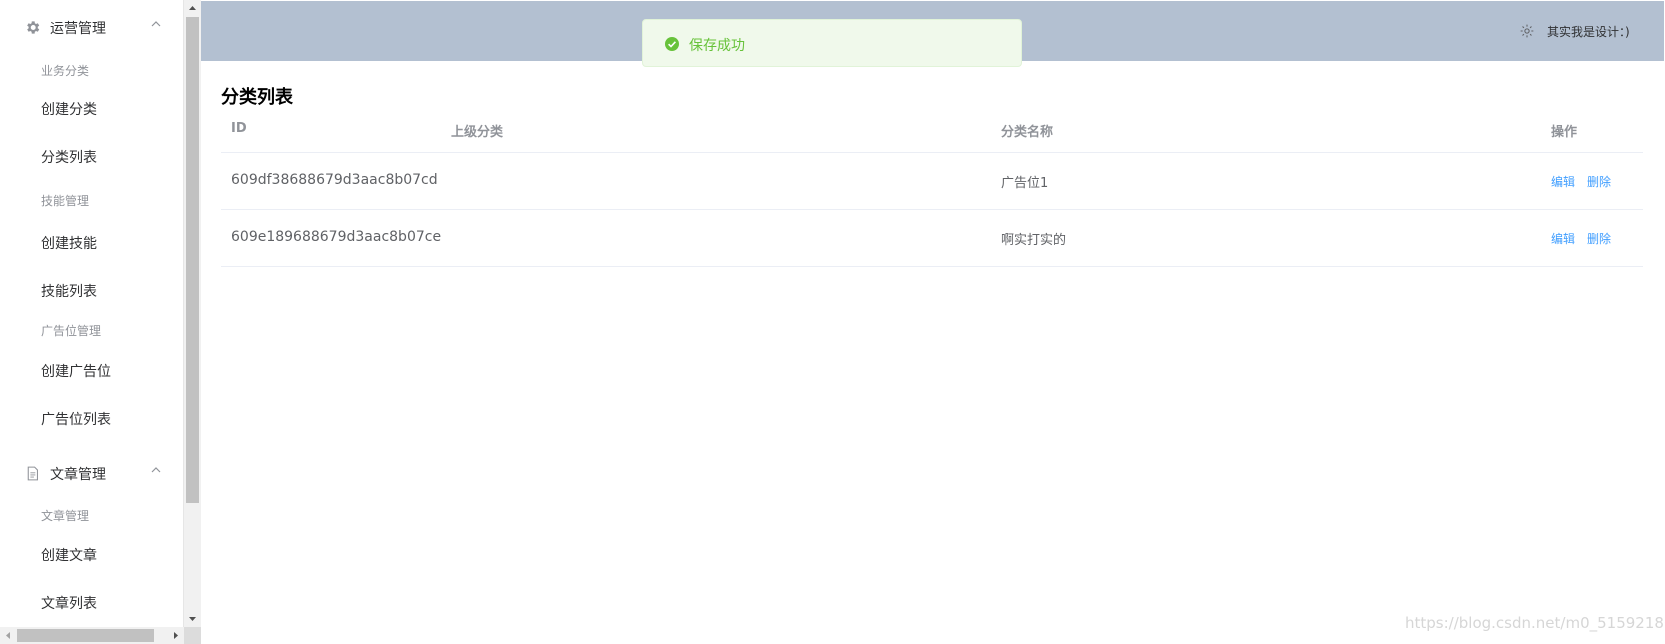 The height and width of the screenshot is (644, 1665). What do you see at coordinates (257, 97) in the screenshot?
I see `page-title: 分类列表` at bounding box center [257, 97].